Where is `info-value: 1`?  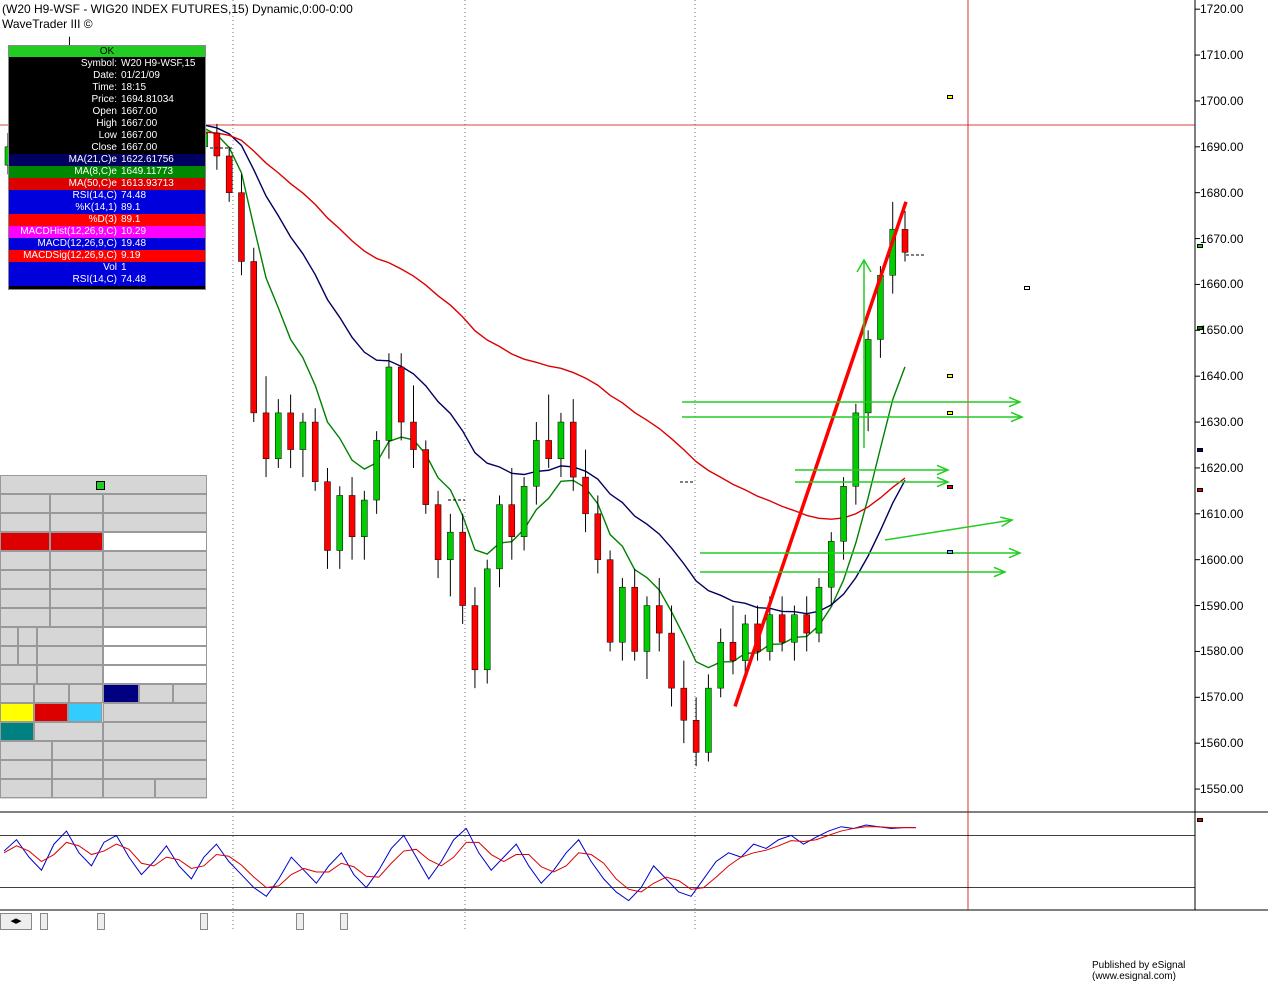 info-value: 1 is located at coordinates (124, 267).